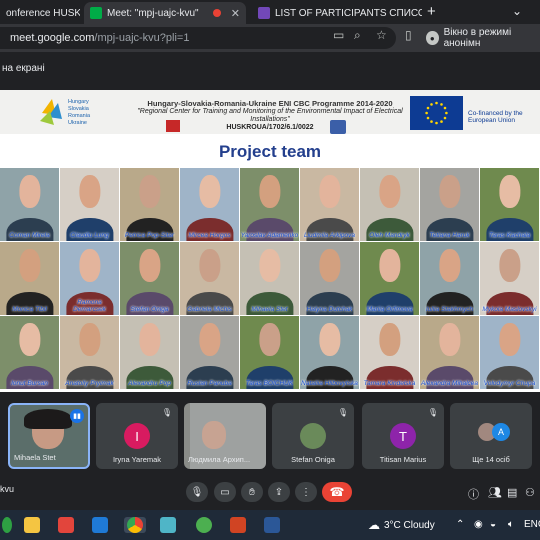 The width and height of the screenshot is (540, 540). I want to click on team-member-photo: Mircea Horgos, so click(209, 204).